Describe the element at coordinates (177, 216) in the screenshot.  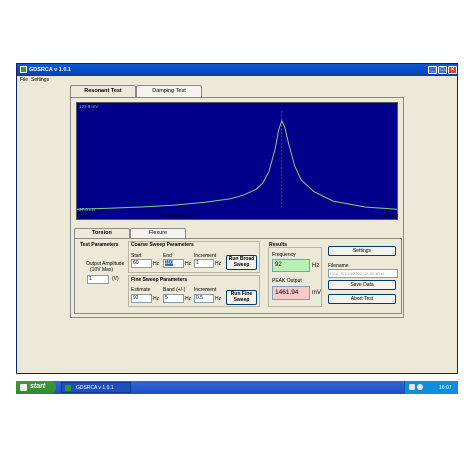
I see `x-axis-label: Frequency (Hz)` at that location.